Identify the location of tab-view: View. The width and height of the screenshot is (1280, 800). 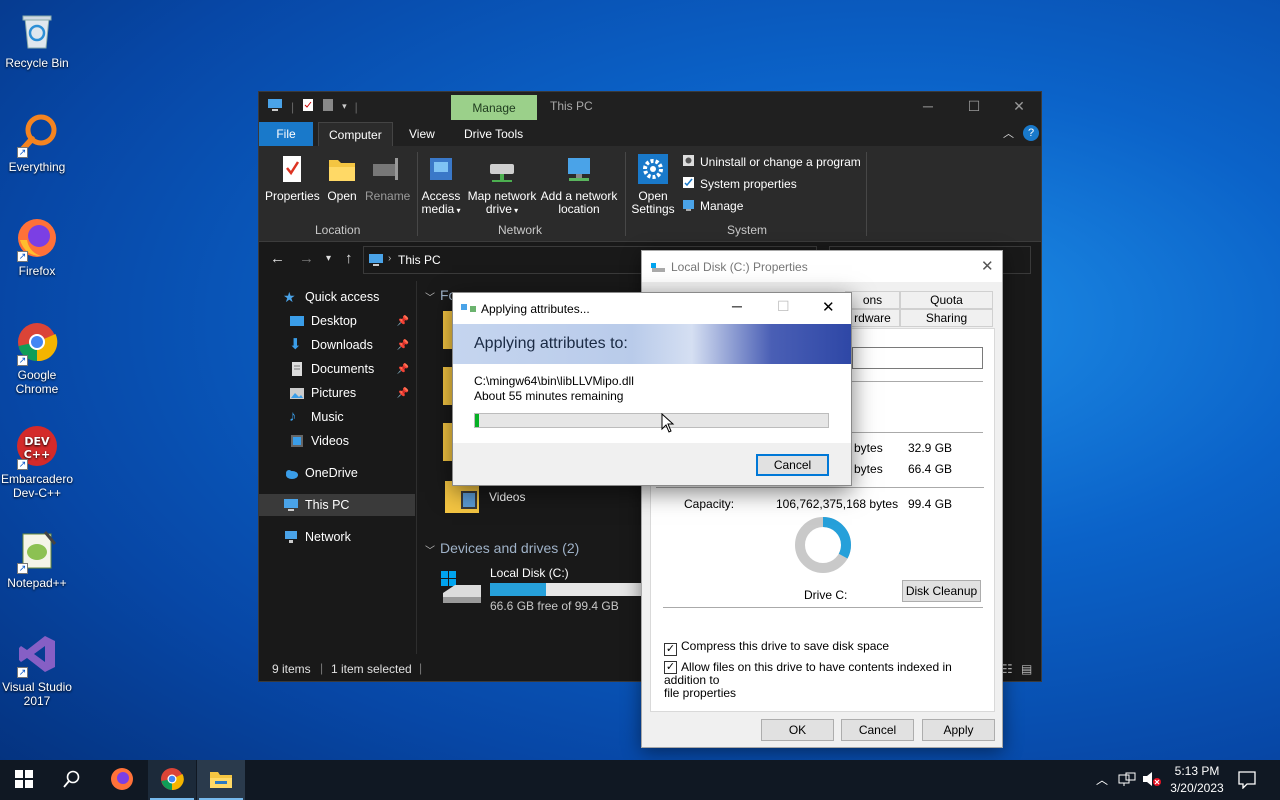
(422, 134).